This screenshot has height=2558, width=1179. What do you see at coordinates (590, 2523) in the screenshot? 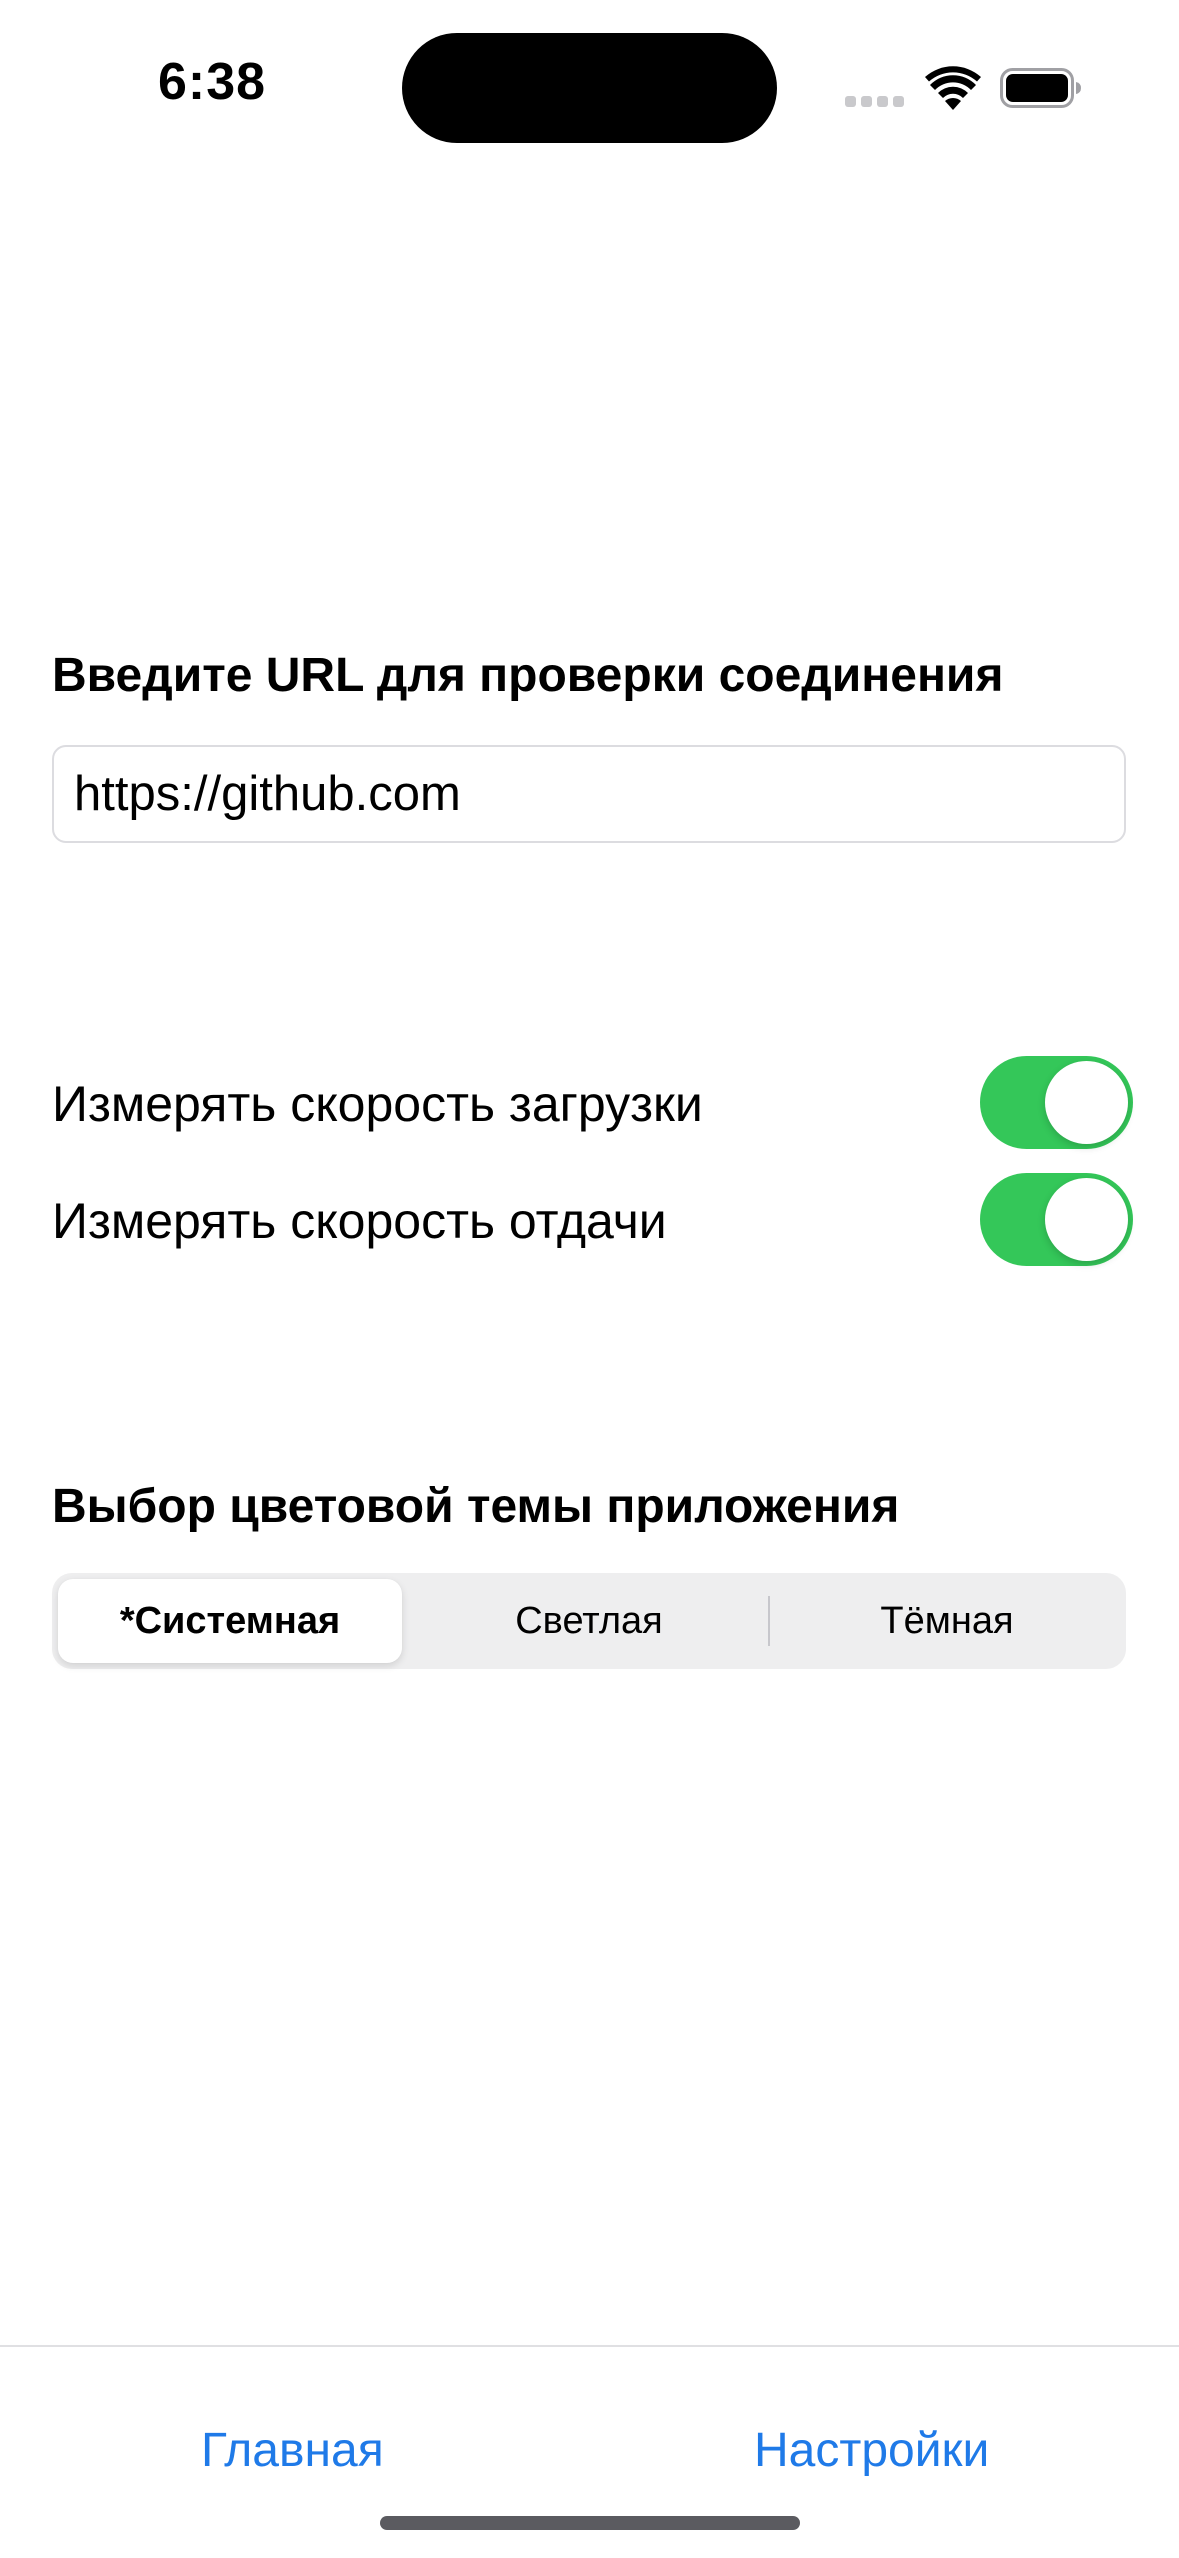
I see `home-indicator` at bounding box center [590, 2523].